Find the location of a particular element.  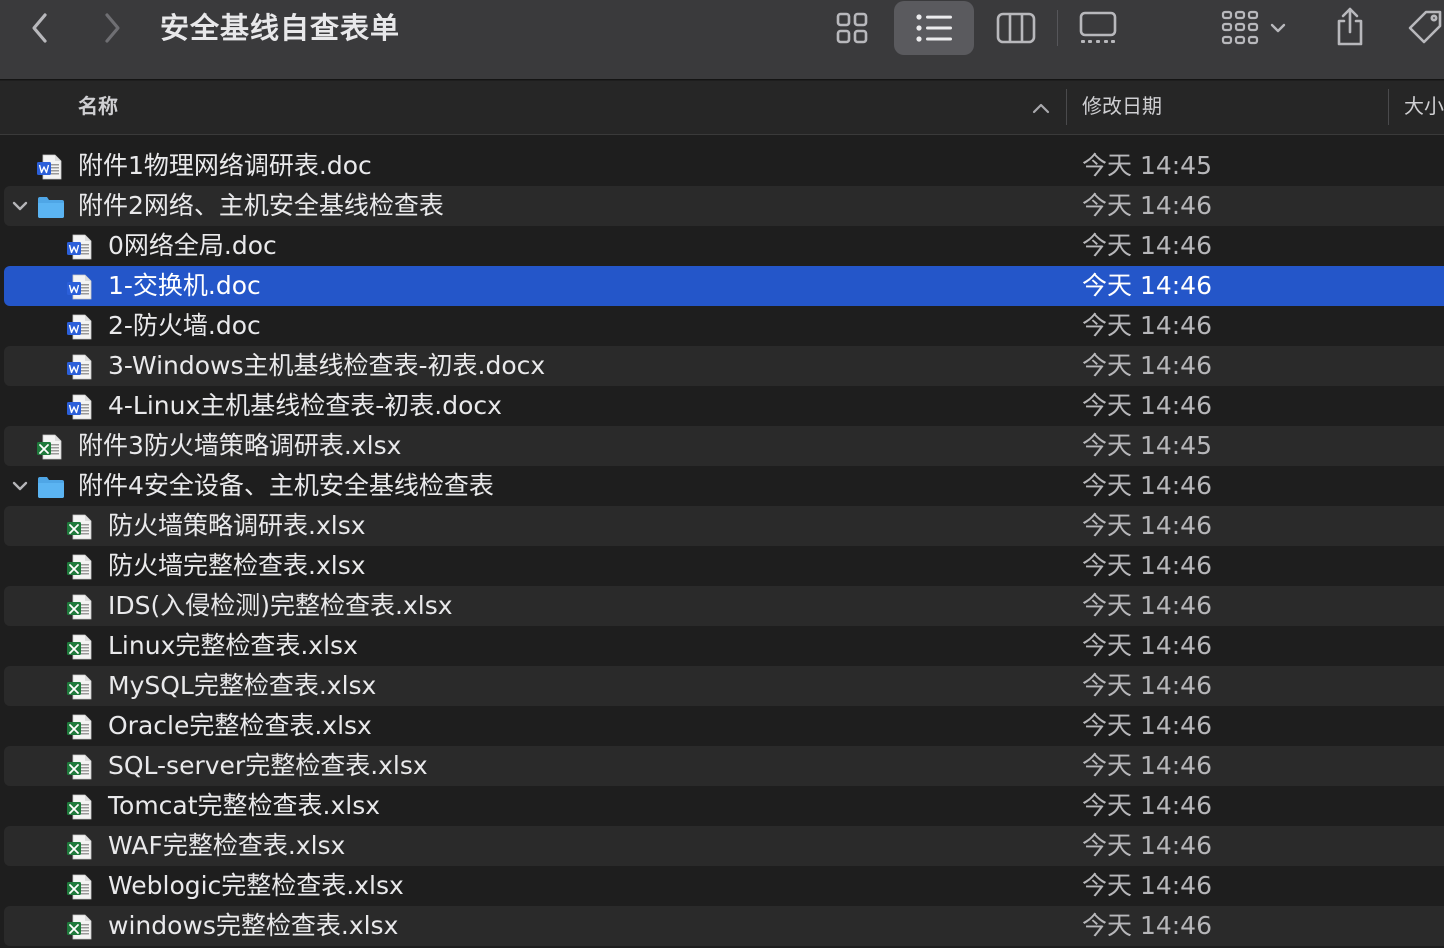

file-row: 防火墙策略调研表.xlsx 今天 14:46 is located at coordinates (724, 526).